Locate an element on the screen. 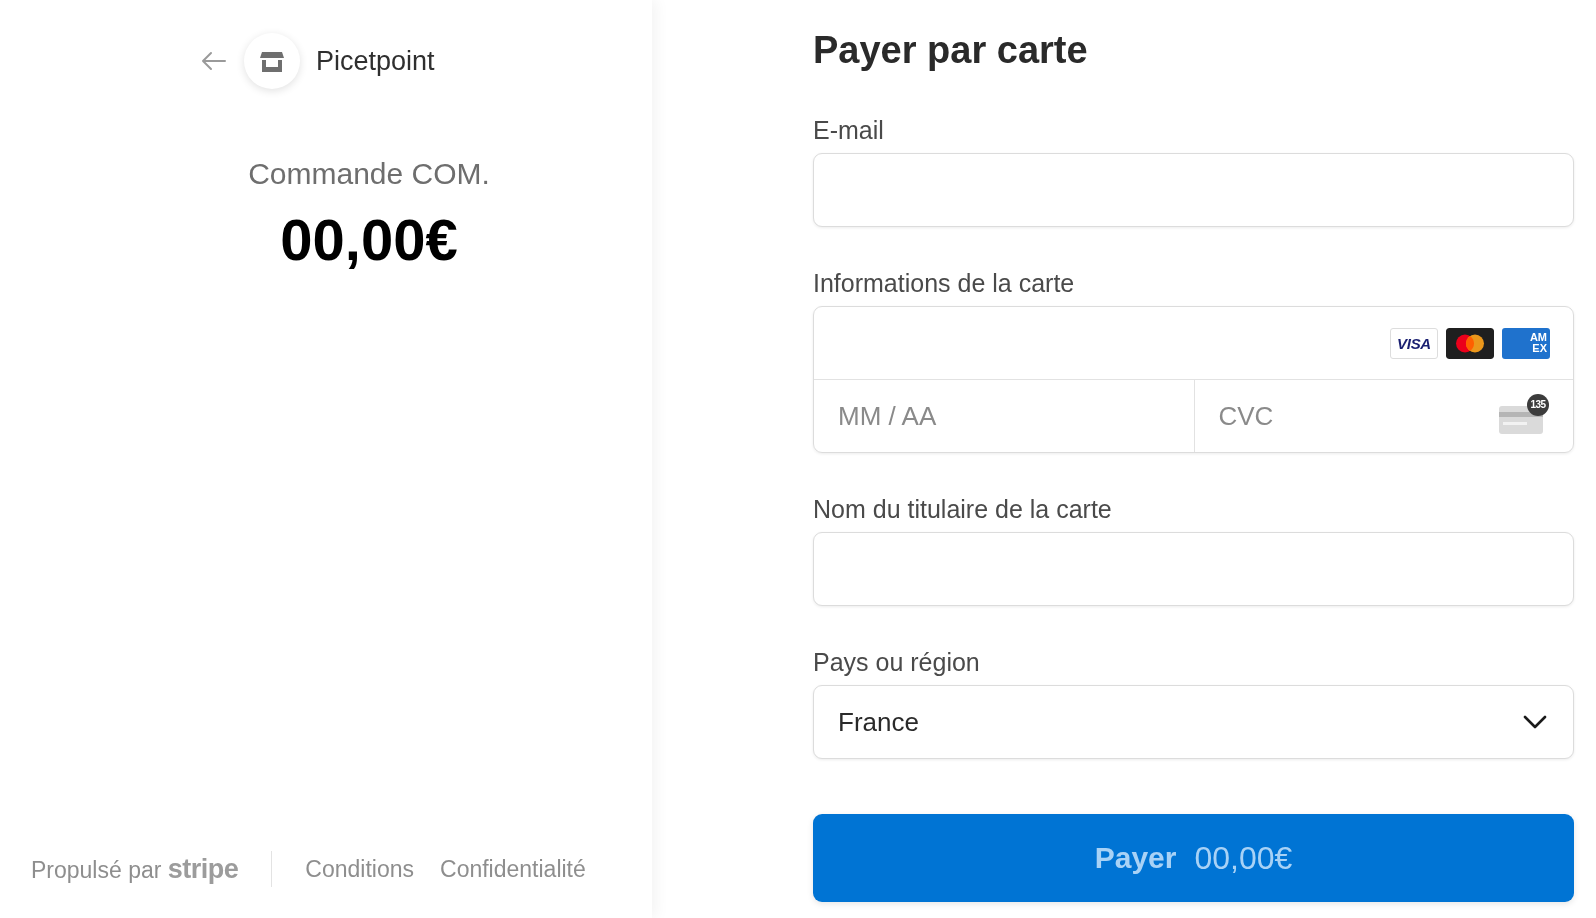 The height and width of the screenshot is (918, 1596). powered-by-text: Propulsé par stripe is located at coordinates (135, 869).